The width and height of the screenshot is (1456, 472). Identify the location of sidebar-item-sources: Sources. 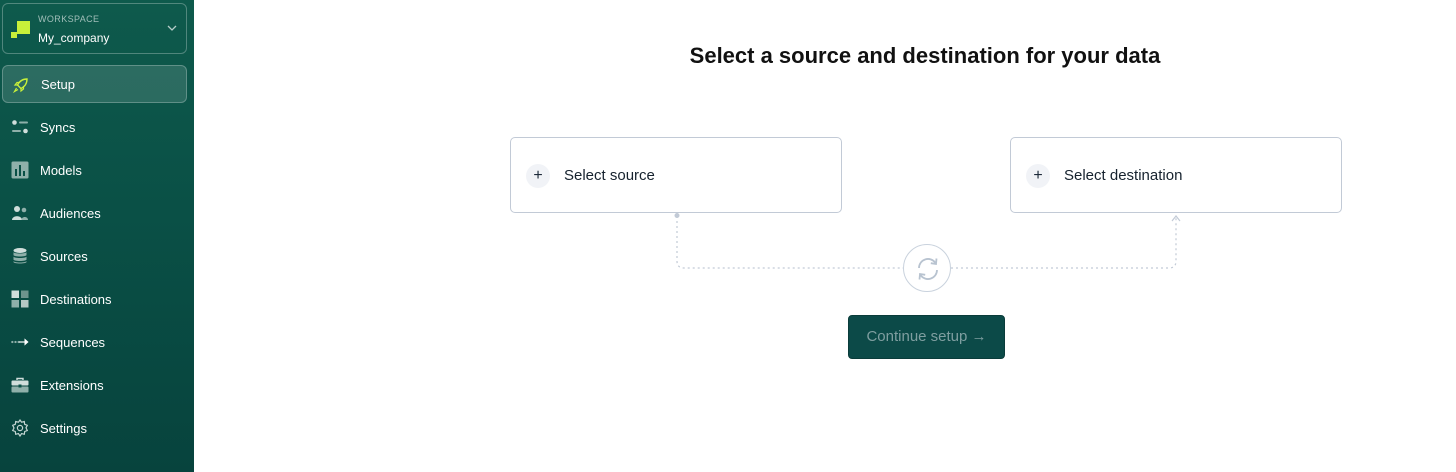
(94, 256).